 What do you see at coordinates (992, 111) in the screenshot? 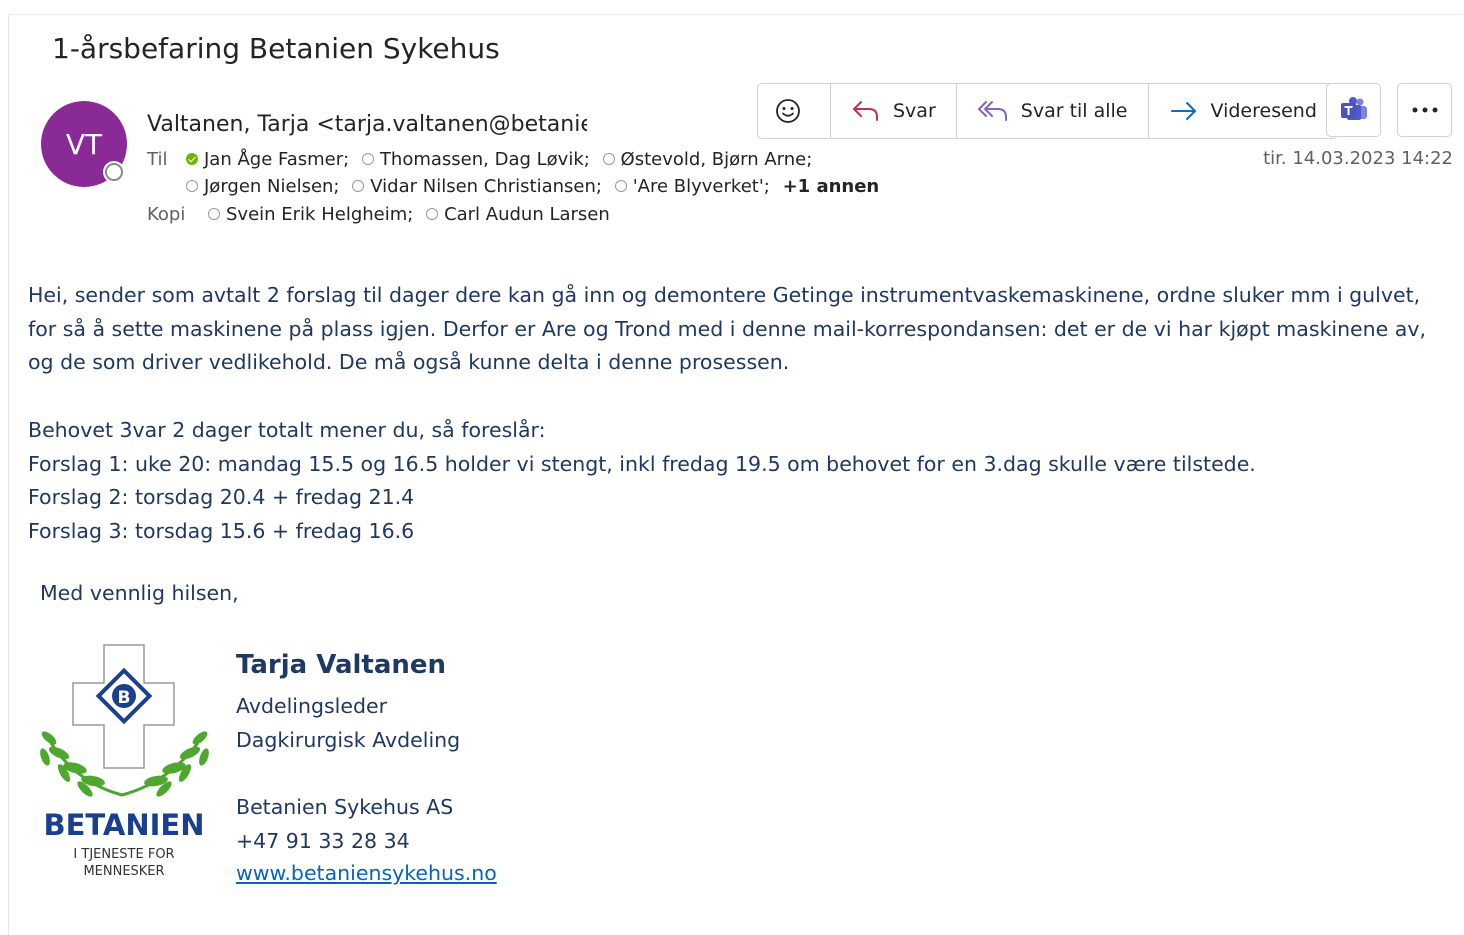
I see `reply-all-icon` at bounding box center [992, 111].